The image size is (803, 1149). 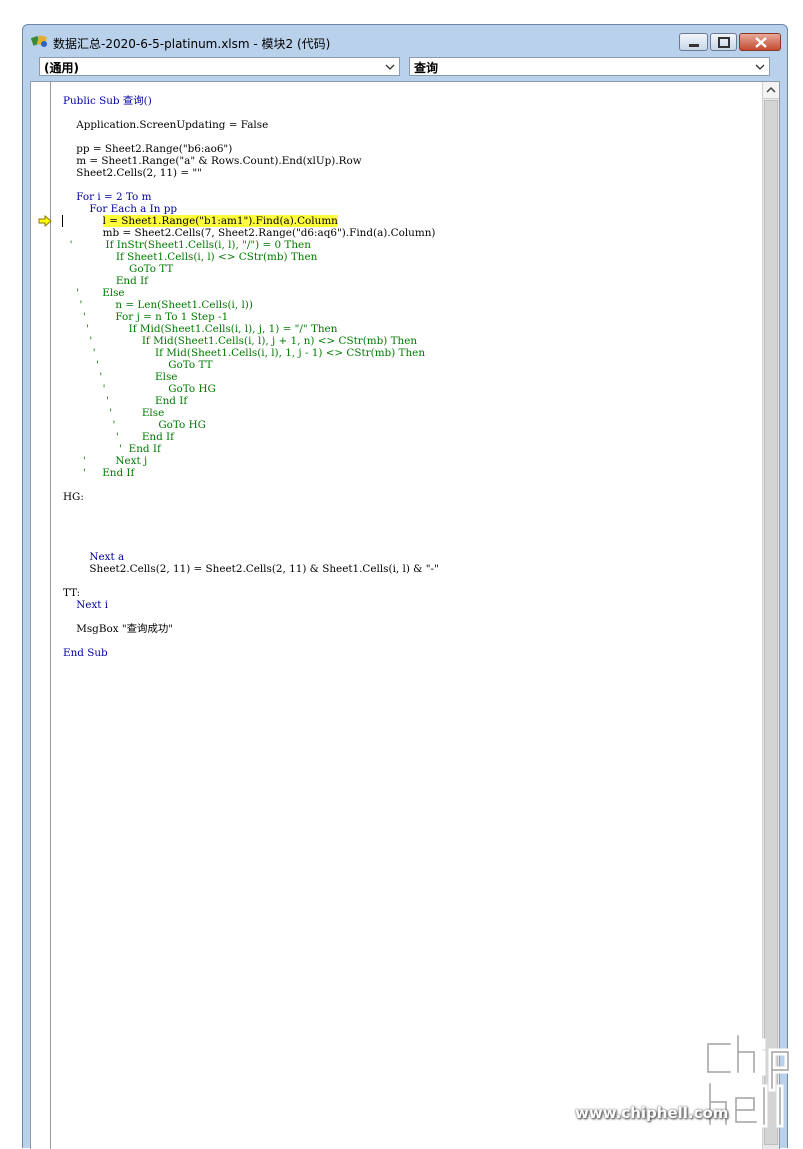 What do you see at coordinates (251, 281) in the screenshot?
I see `code-line: End If` at bounding box center [251, 281].